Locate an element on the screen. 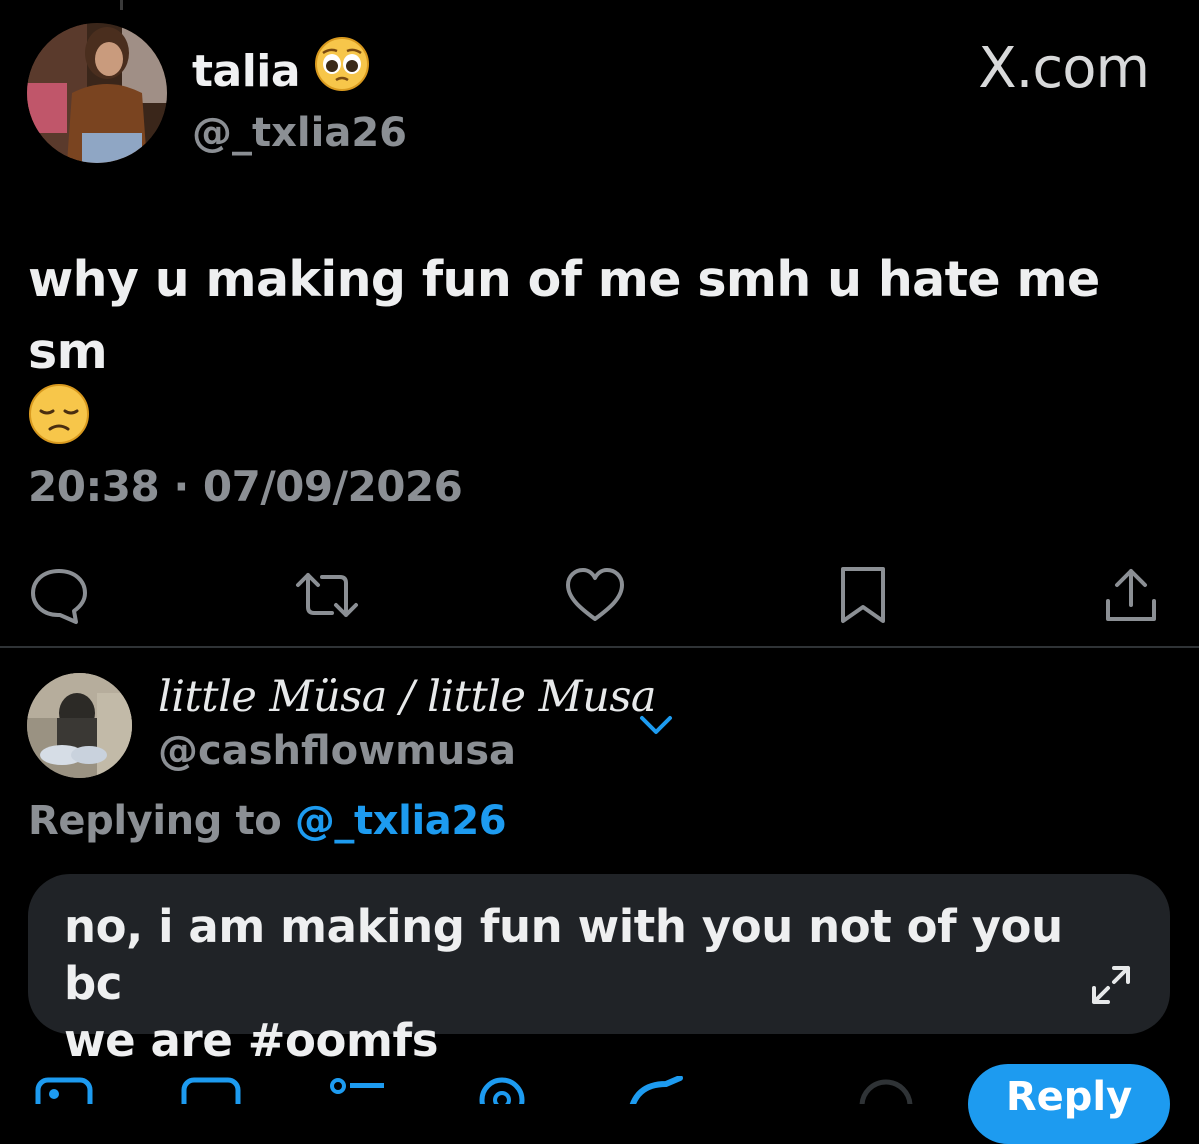 The image size is (1199, 1144). disappointed-face-emoji-icon is located at coordinates (59, 424).